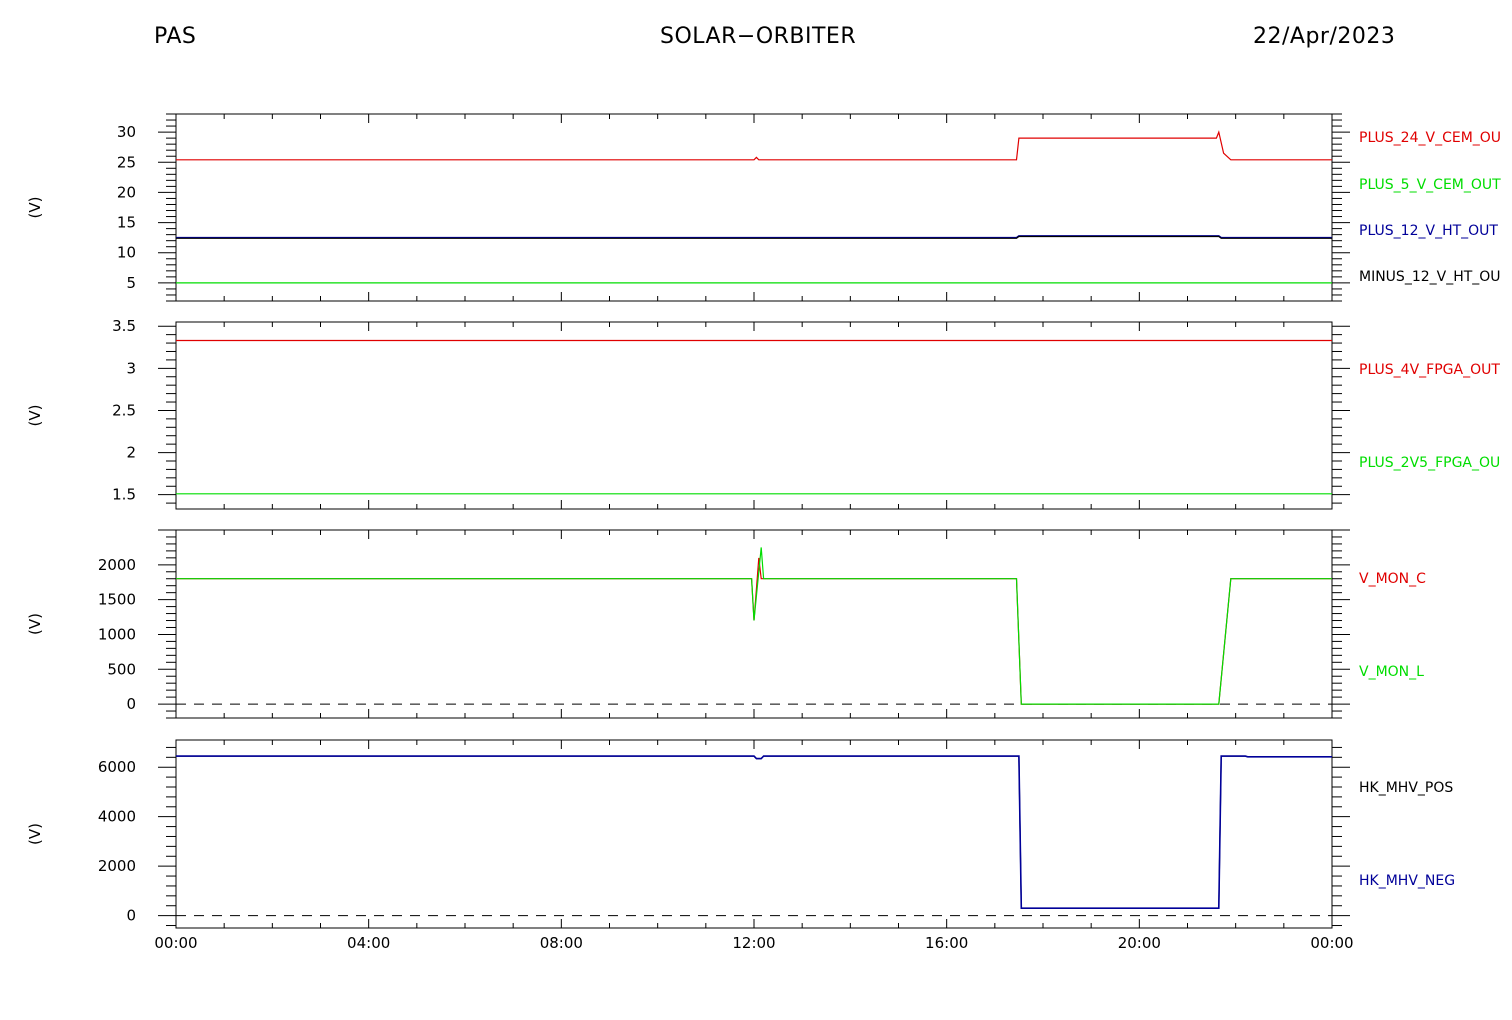  Describe the element at coordinates (753, 943) in the screenshot. I see `x-tick-label: 12:00` at that location.